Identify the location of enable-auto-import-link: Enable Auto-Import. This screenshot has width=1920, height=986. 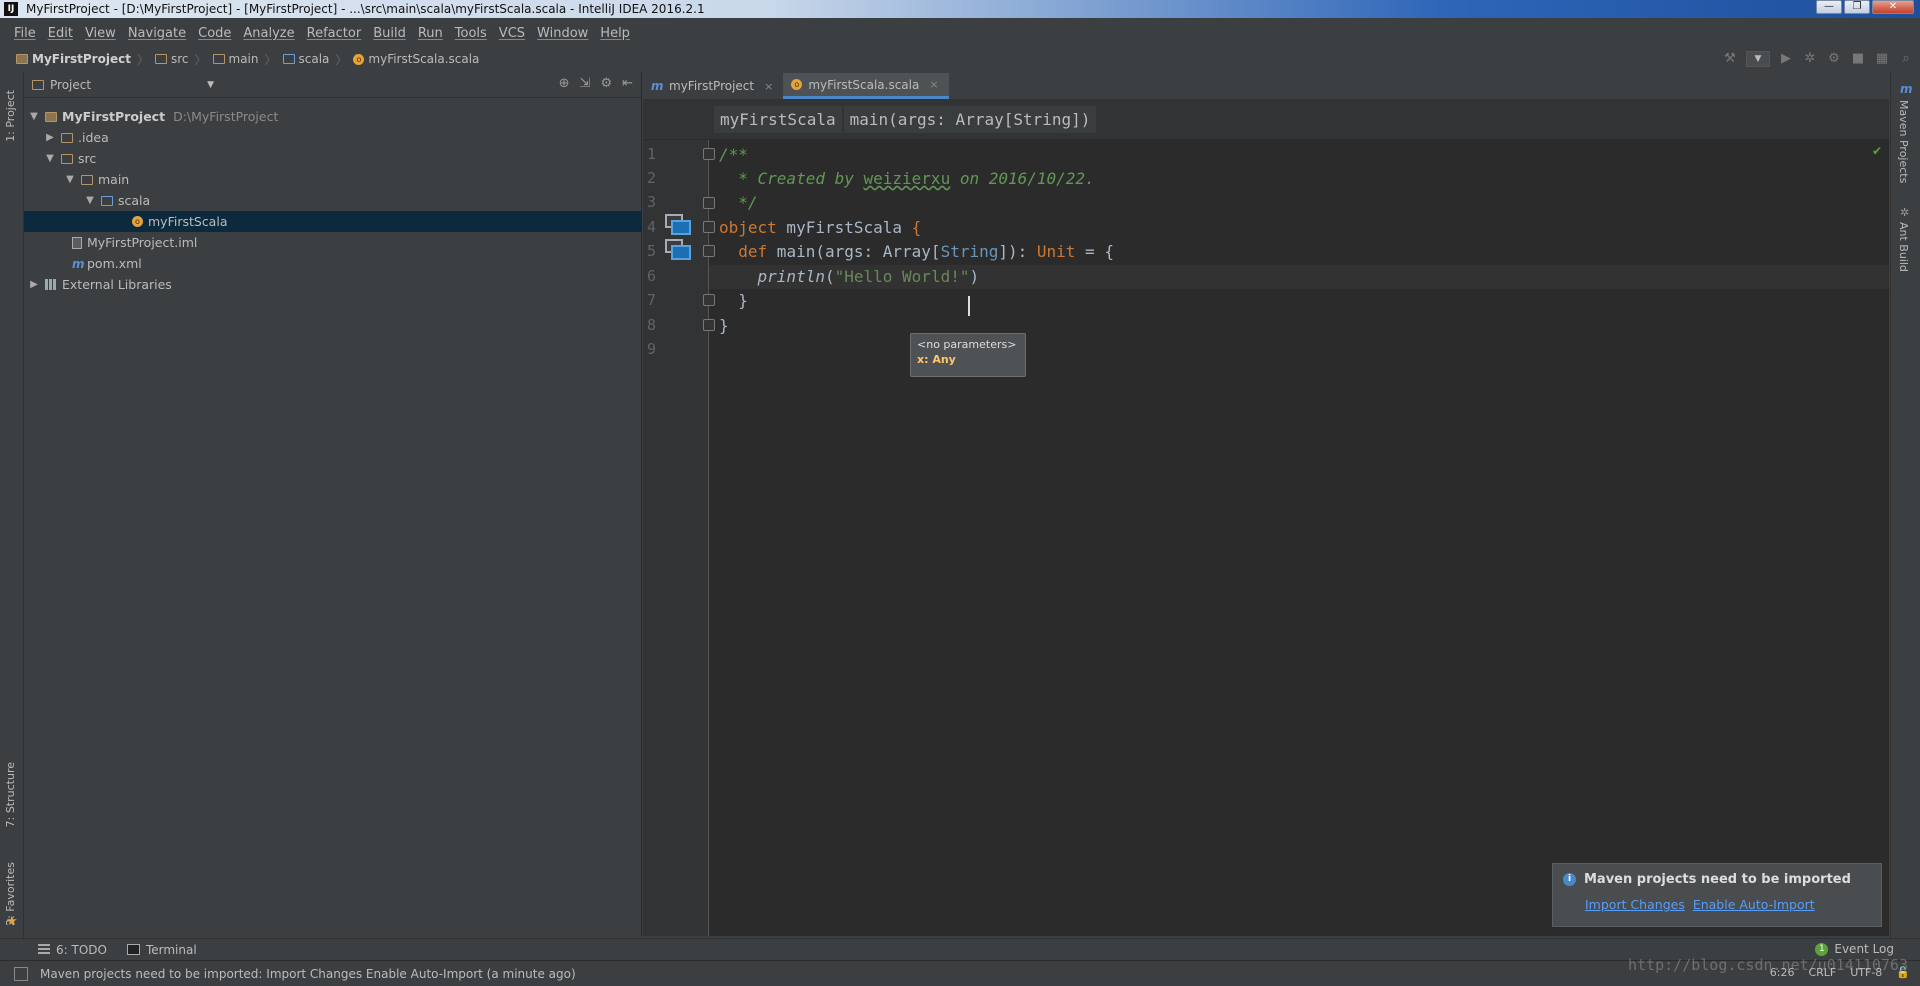
(1754, 904).